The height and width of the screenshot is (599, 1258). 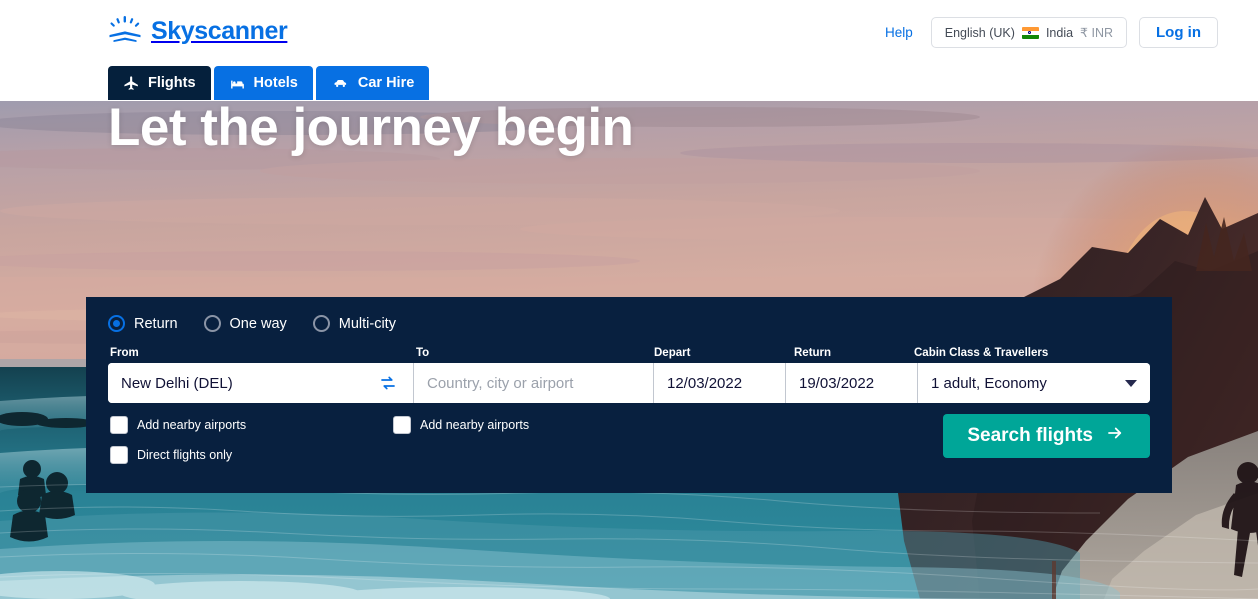 I want to click on search-flights-button: Search flights, so click(x=1046, y=436).